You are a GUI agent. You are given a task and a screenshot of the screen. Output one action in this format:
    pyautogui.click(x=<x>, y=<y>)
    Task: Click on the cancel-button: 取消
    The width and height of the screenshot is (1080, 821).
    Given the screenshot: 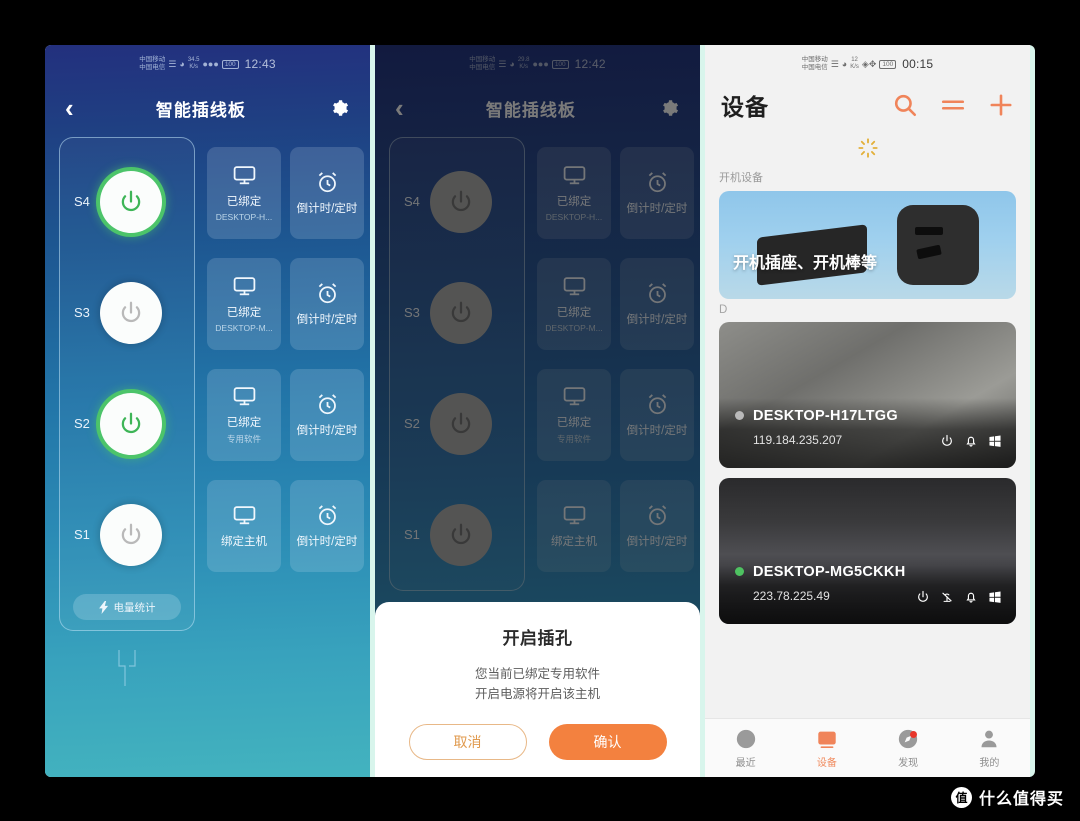 What is the action you would take?
    pyautogui.click(x=467, y=742)
    